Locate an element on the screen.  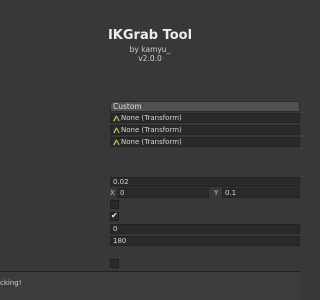
app-title: IKGrab Tool is located at coordinates (150, 35).